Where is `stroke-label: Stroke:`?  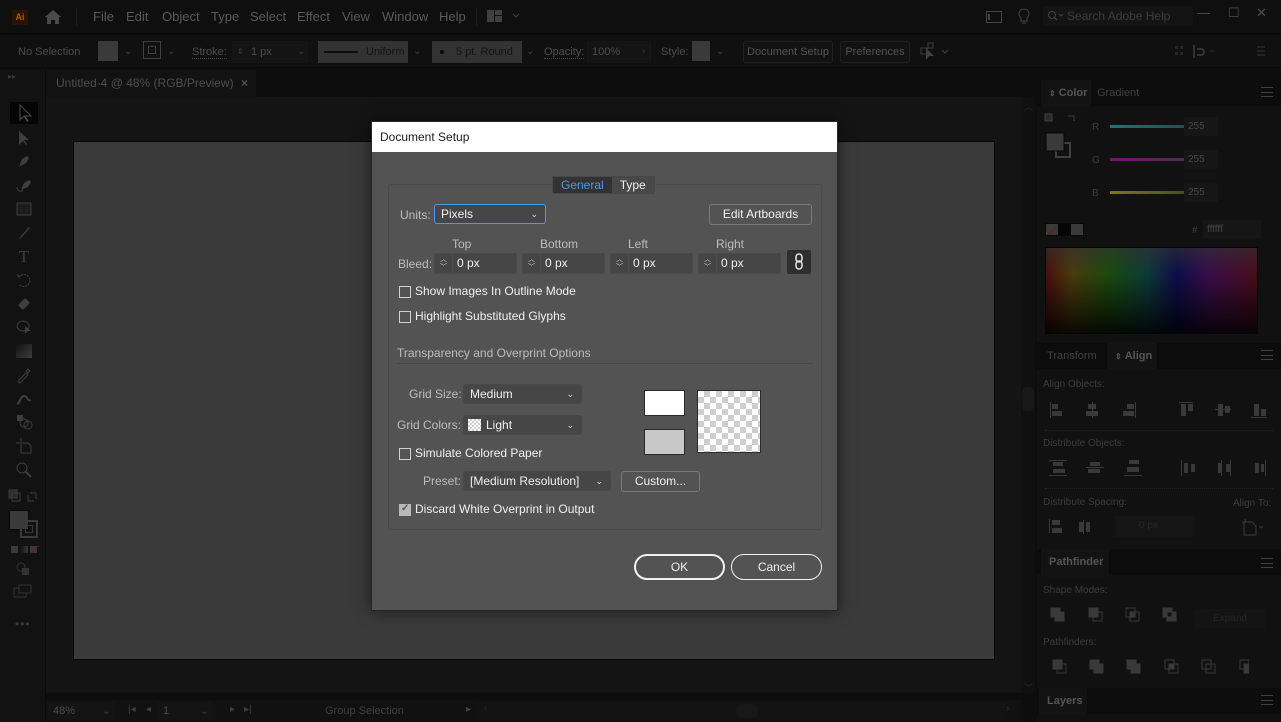 stroke-label: Stroke: is located at coordinates (209, 52).